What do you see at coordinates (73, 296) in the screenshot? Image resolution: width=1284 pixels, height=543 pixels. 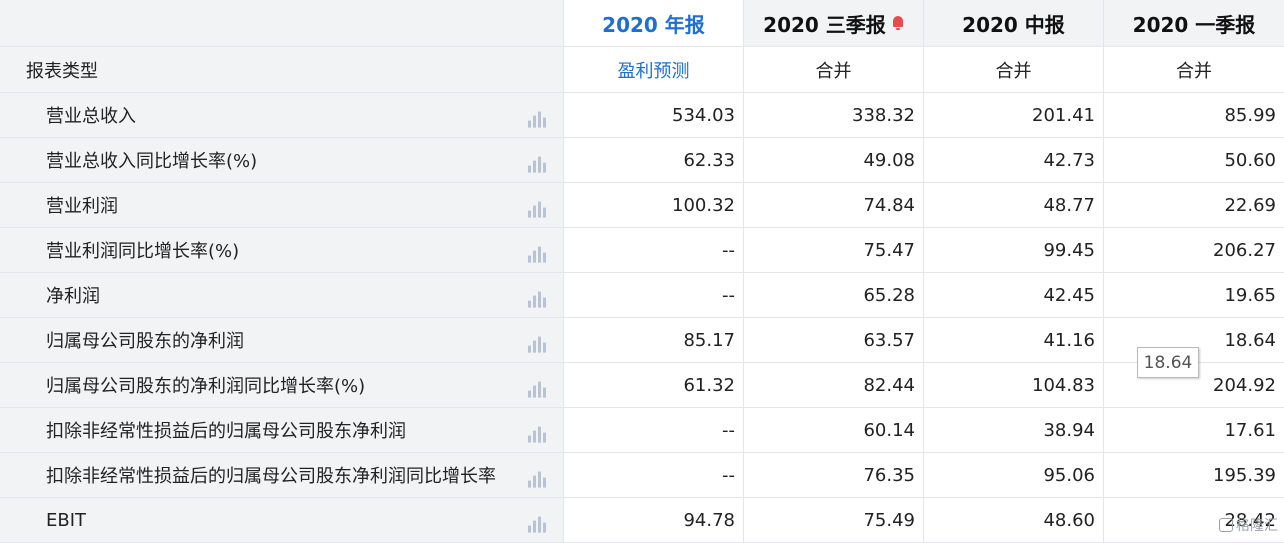 I see `row-label: 净利润` at bounding box center [73, 296].